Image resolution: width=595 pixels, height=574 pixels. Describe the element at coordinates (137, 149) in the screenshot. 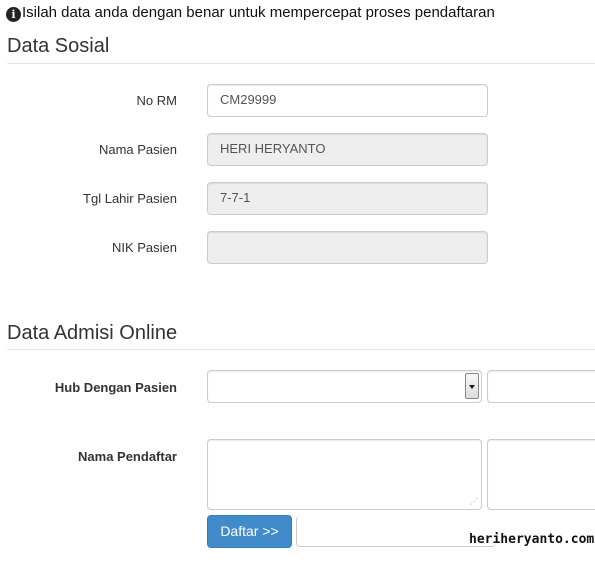

I see `label-nama-pasien: Nama Pasien` at that location.